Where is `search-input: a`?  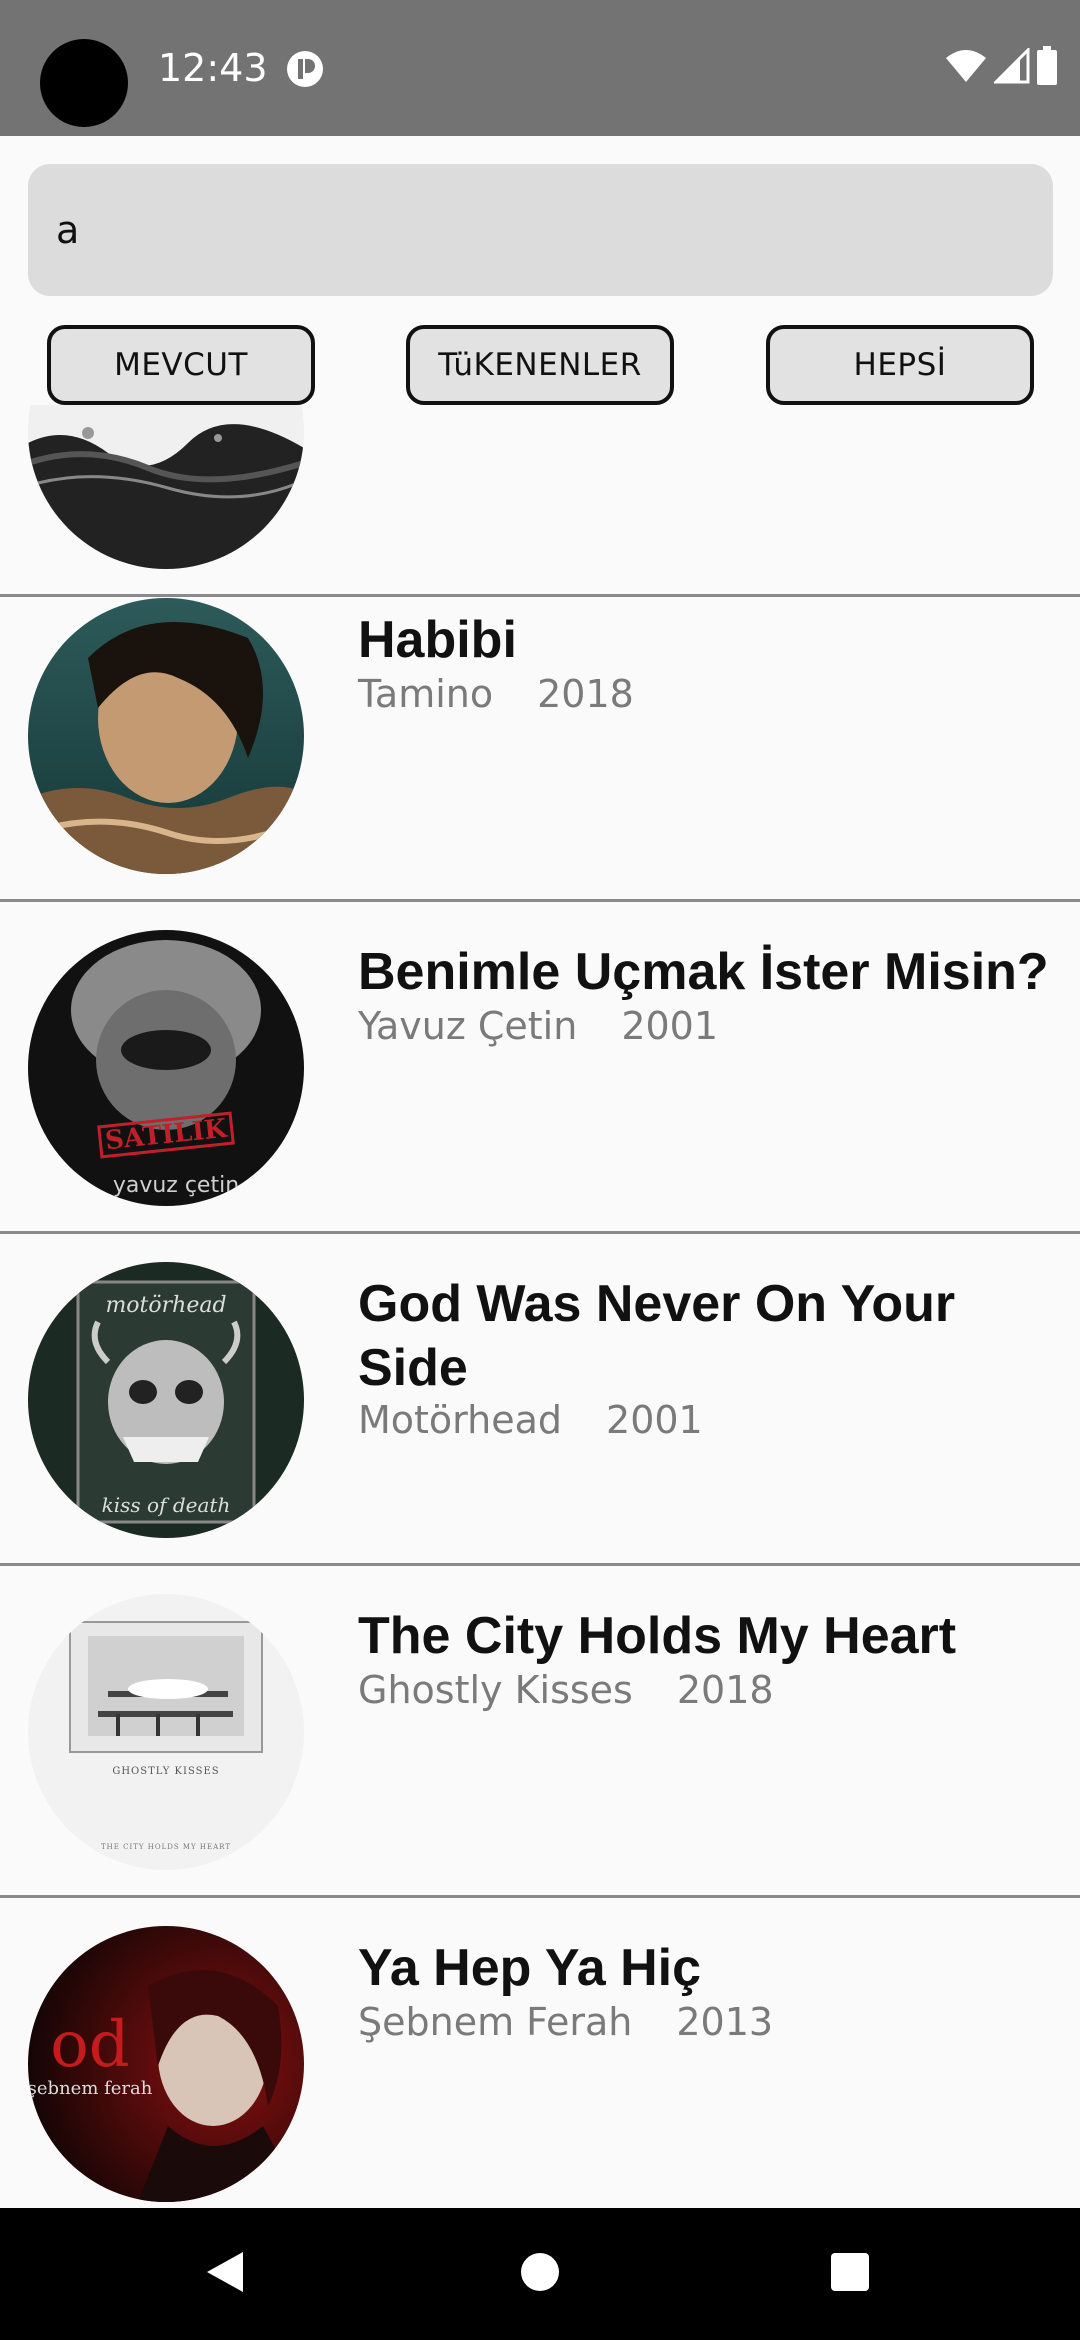
search-input: a is located at coordinates (540, 230).